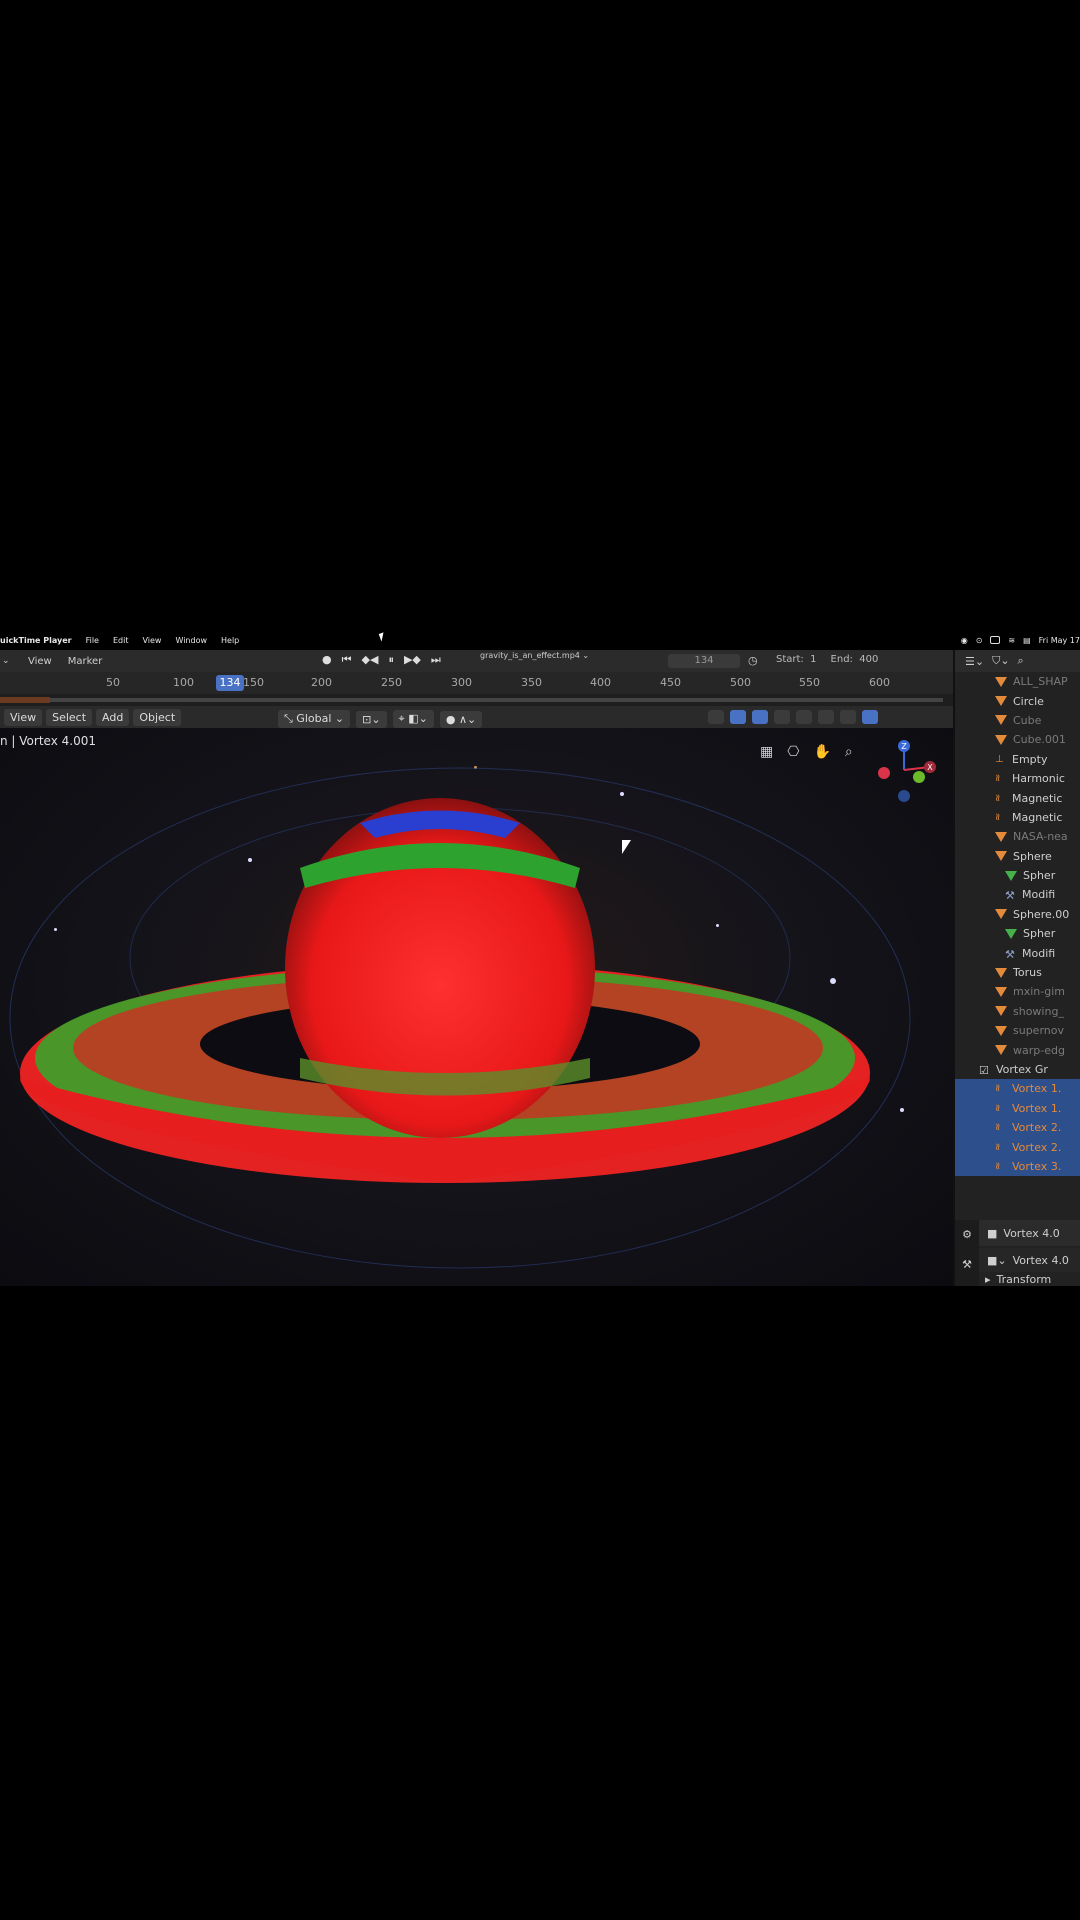 This screenshot has width=1080, height=1920. I want to click on outliner-item: Sphere, so click(1017, 856).